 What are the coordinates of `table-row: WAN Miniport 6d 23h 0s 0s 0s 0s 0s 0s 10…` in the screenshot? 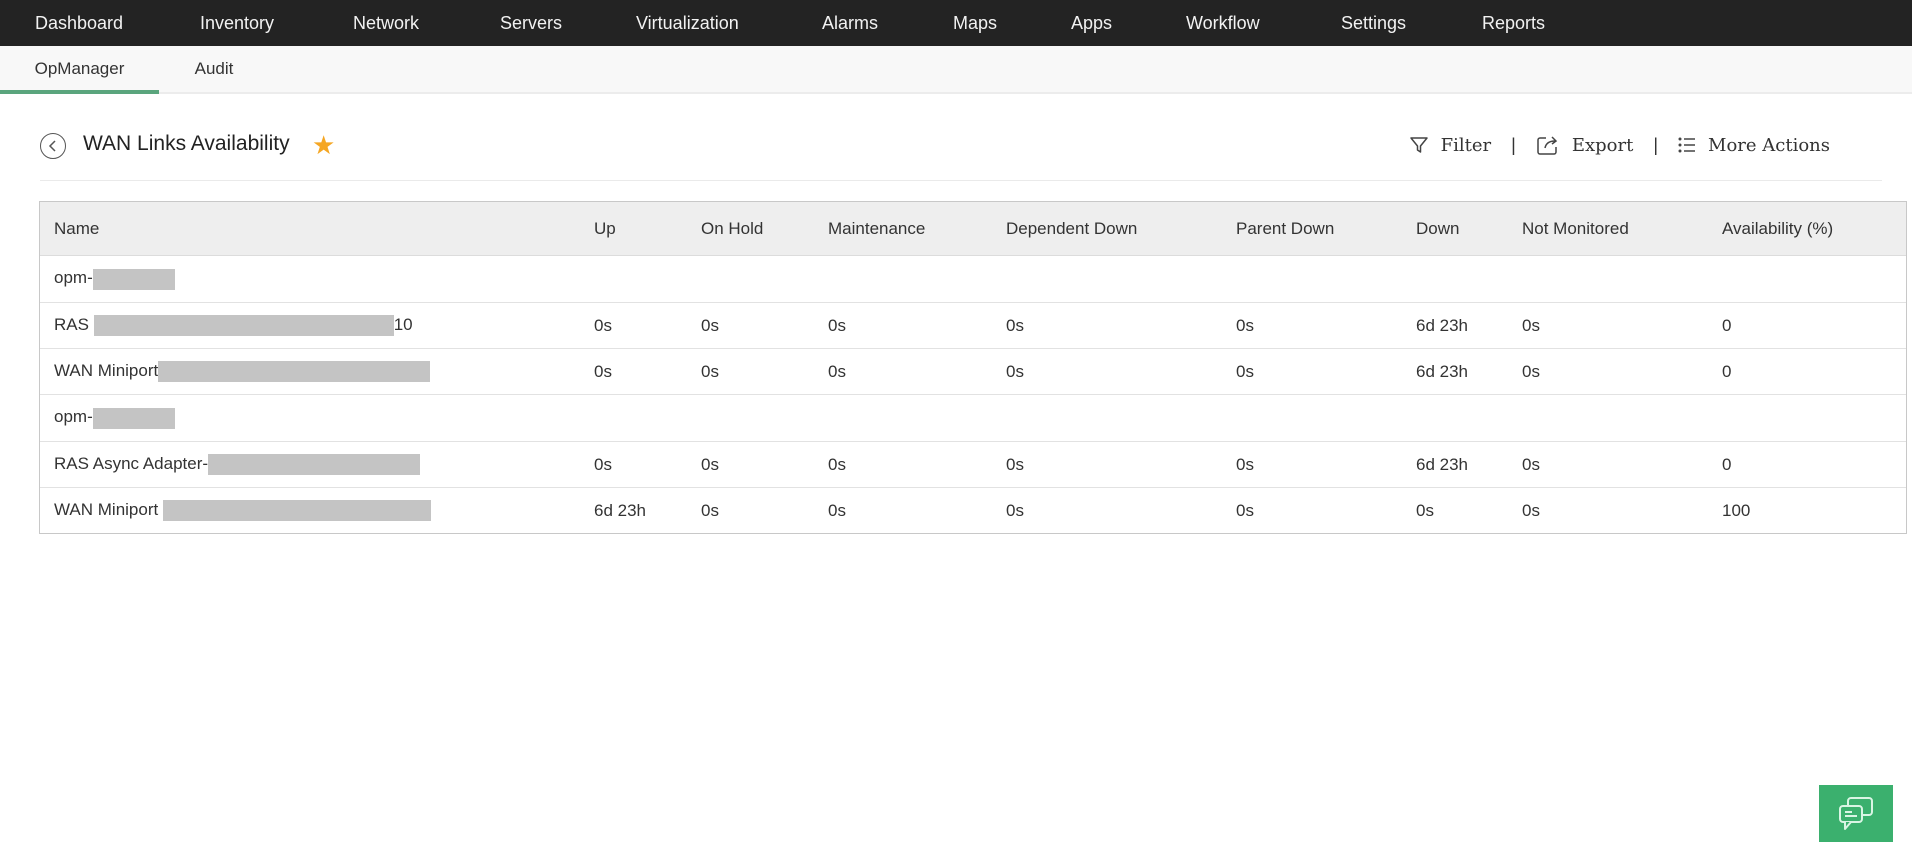 It's located at (973, 510).